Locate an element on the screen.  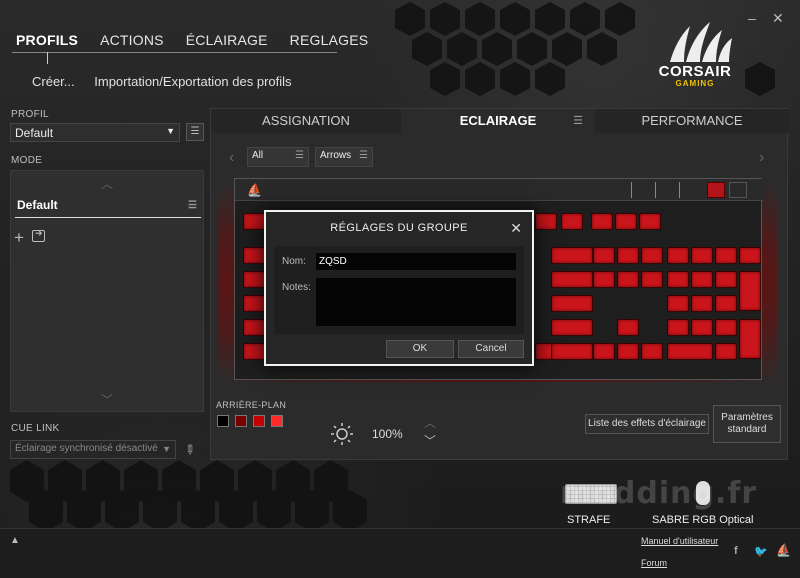
mouse-device-label: SABRE RGB Optical is located at coordinates (702, 520).